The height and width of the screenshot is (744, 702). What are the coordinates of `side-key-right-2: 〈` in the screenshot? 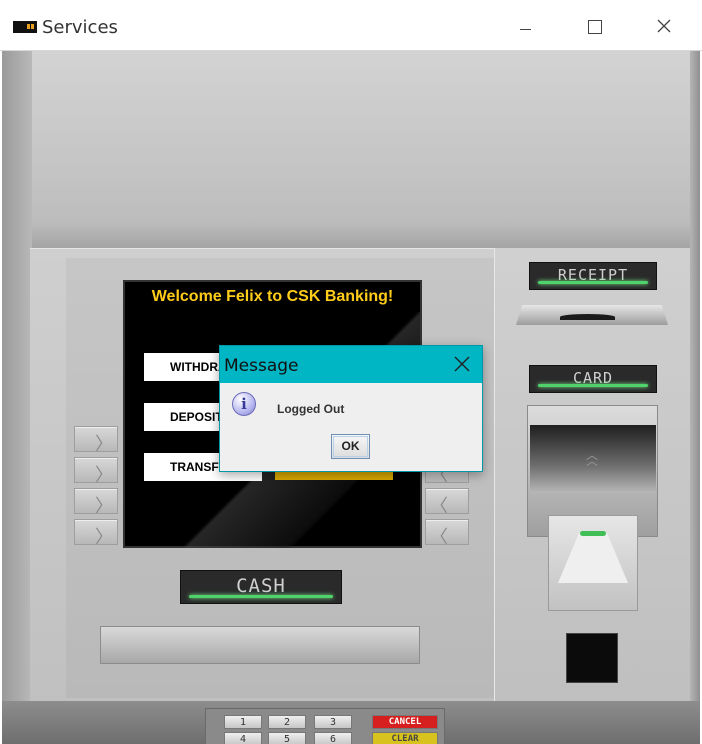 It's located at (447, 502).